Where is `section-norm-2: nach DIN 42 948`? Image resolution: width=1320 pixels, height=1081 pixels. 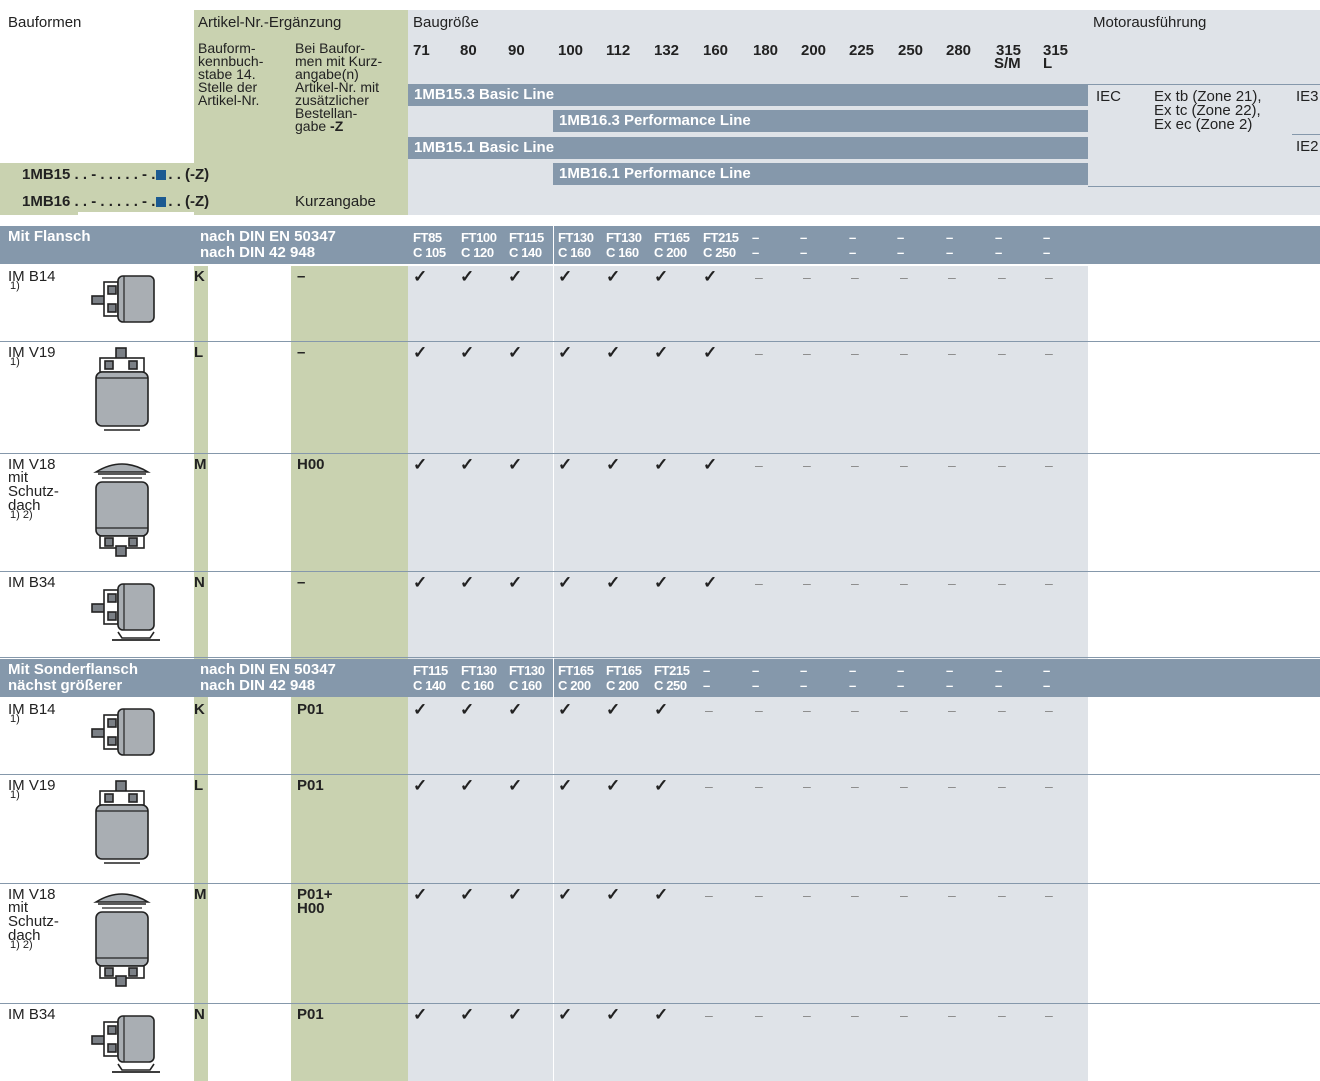 section-norm-2: nach DIN 42 948 is located at coordinates (258, 685).